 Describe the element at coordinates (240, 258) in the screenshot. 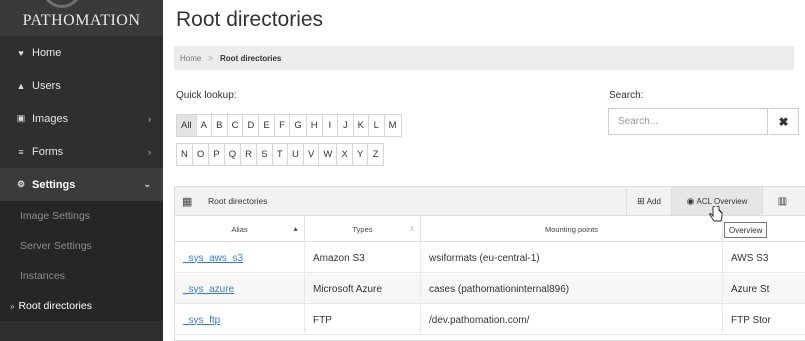

I see `row-alias-link: _sys_aws_s3` at that location.